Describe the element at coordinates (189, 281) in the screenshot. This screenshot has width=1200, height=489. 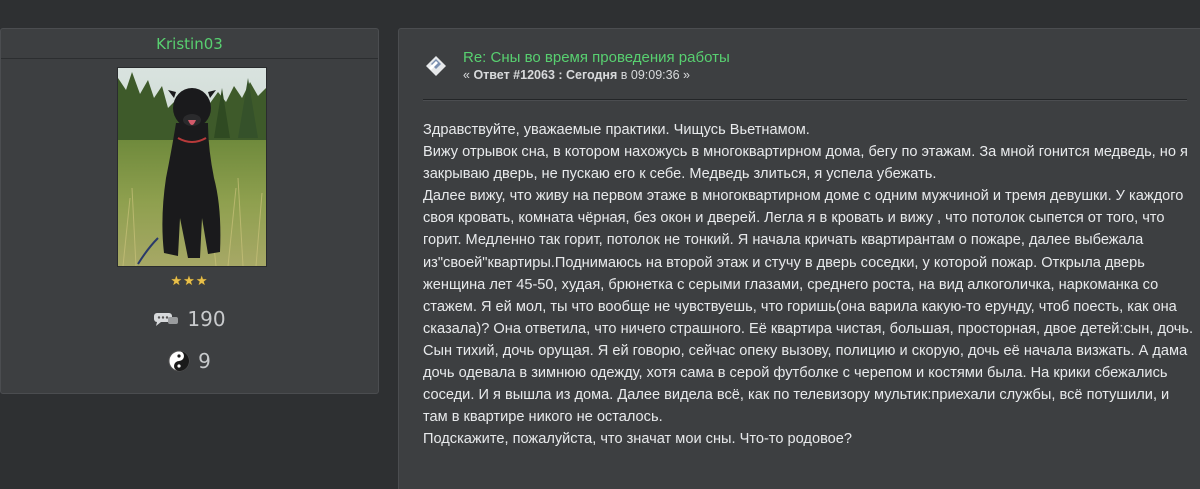
I see `rank-stars: ★★★` at that location.